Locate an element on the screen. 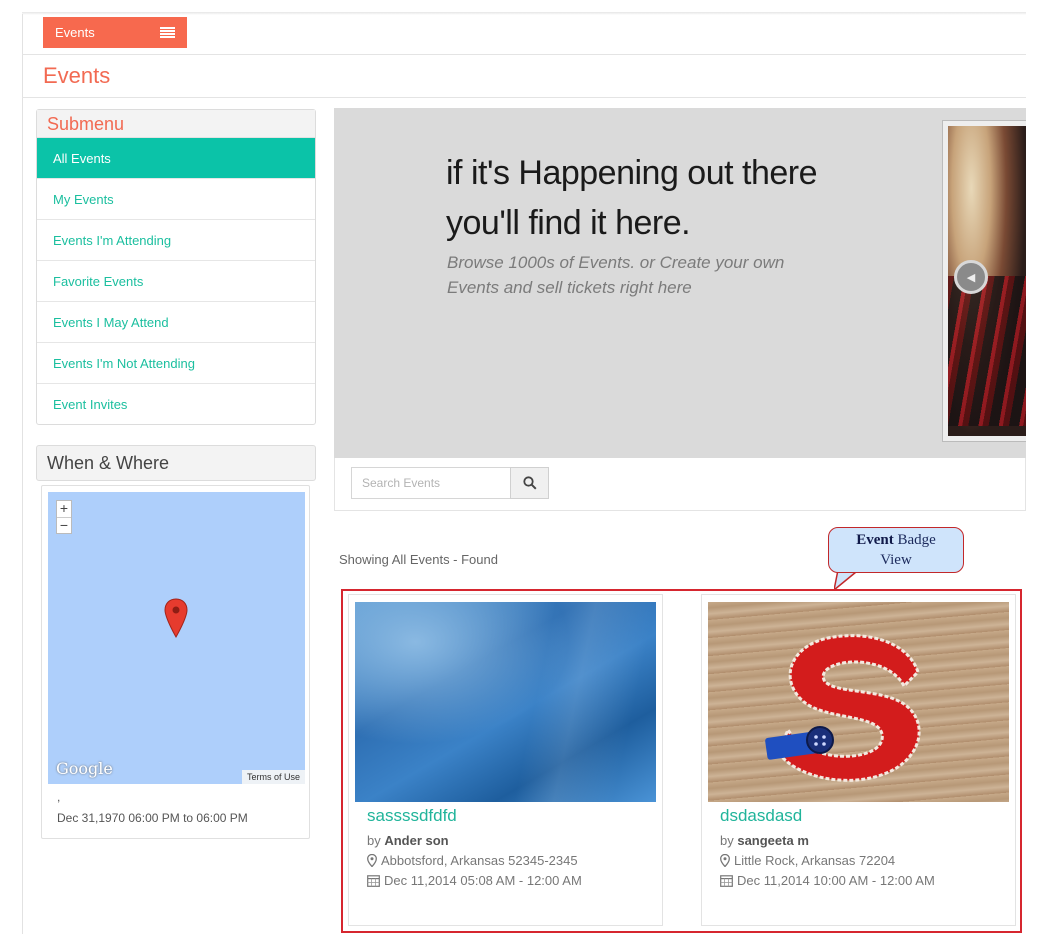 This screenshot has height=952, width=1048. search-input is located at coordinates (431, 483).